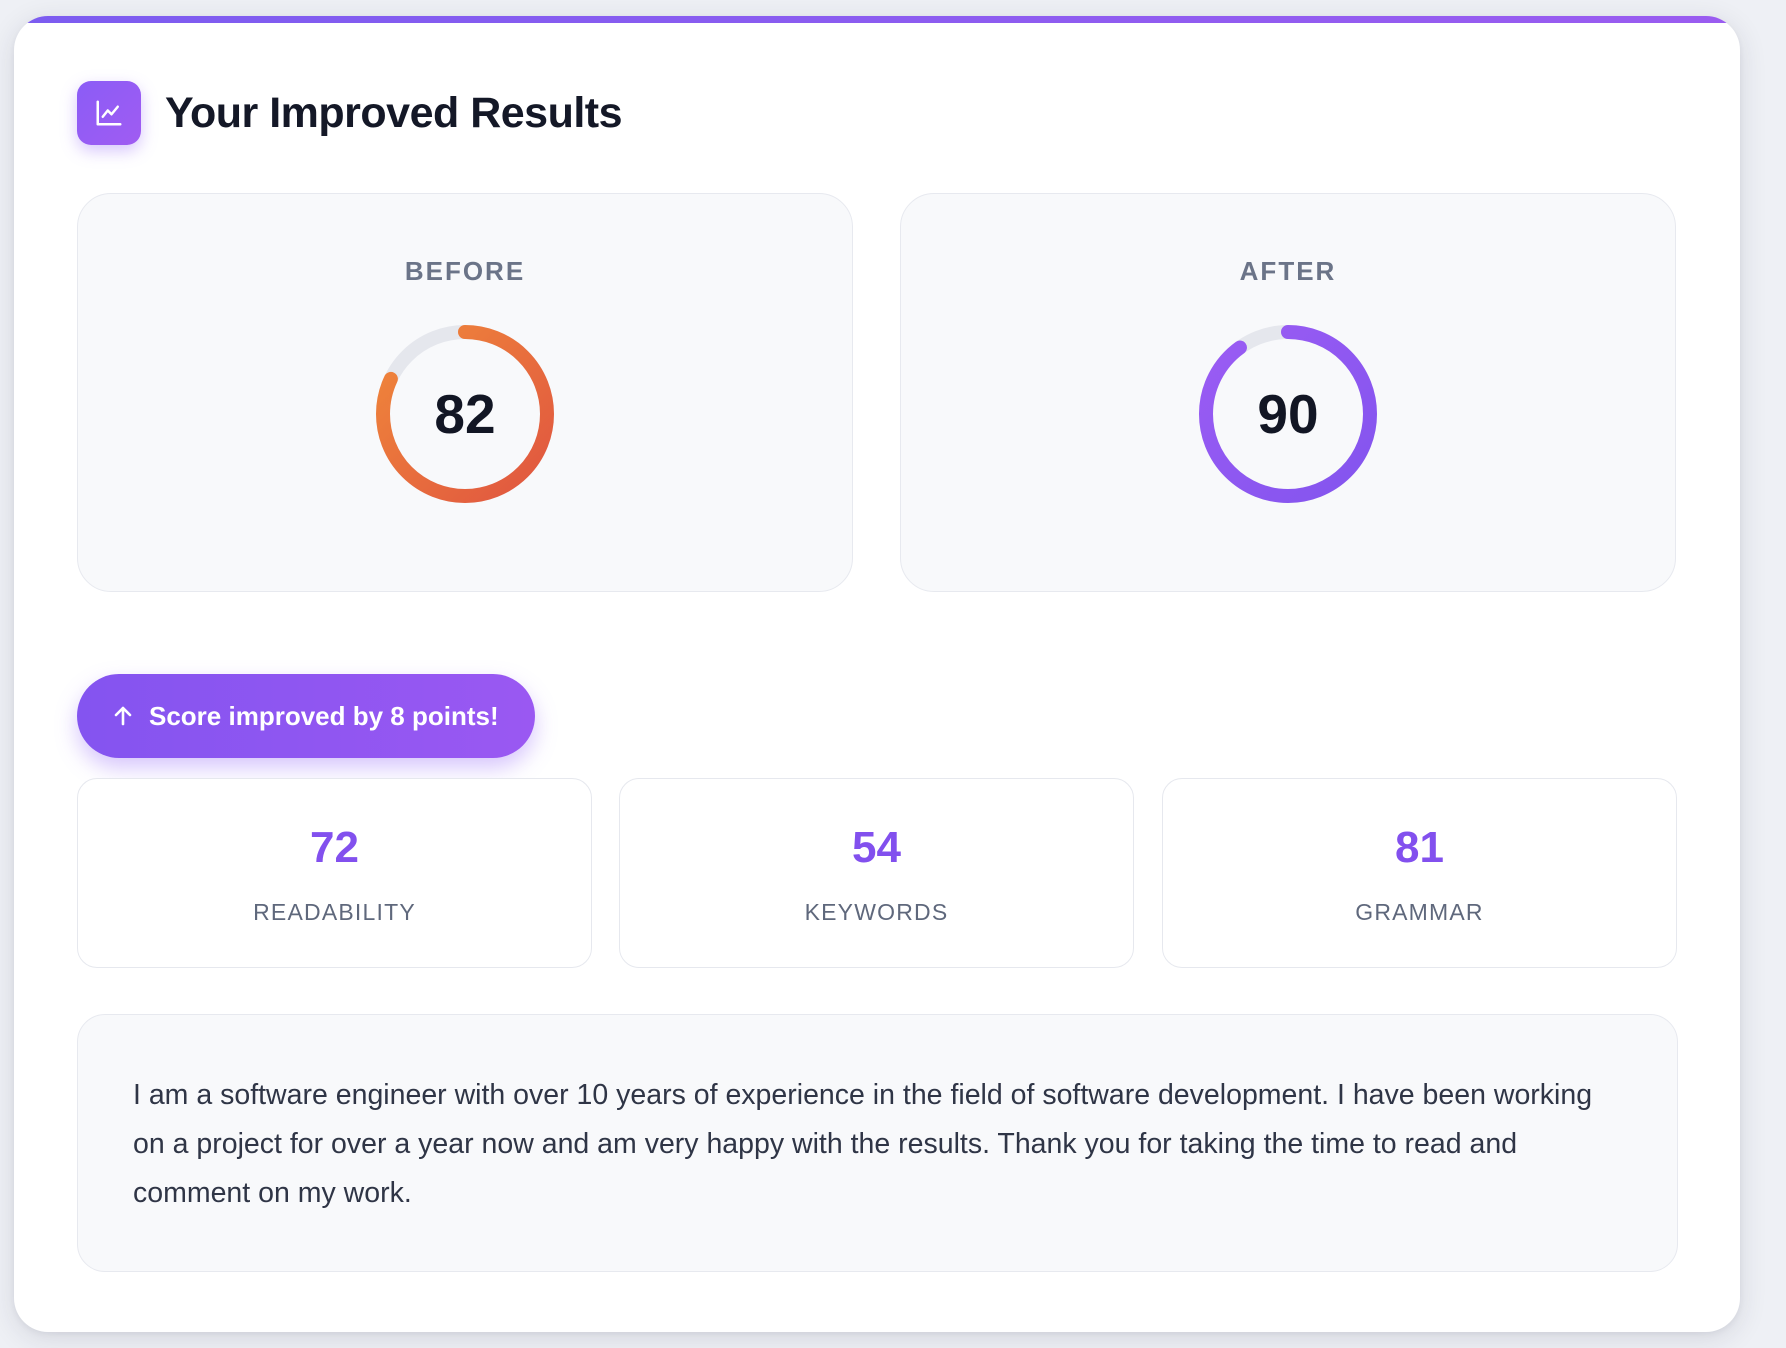  I want to click on metric-label: GRAMMAR, so click(1419, 912).